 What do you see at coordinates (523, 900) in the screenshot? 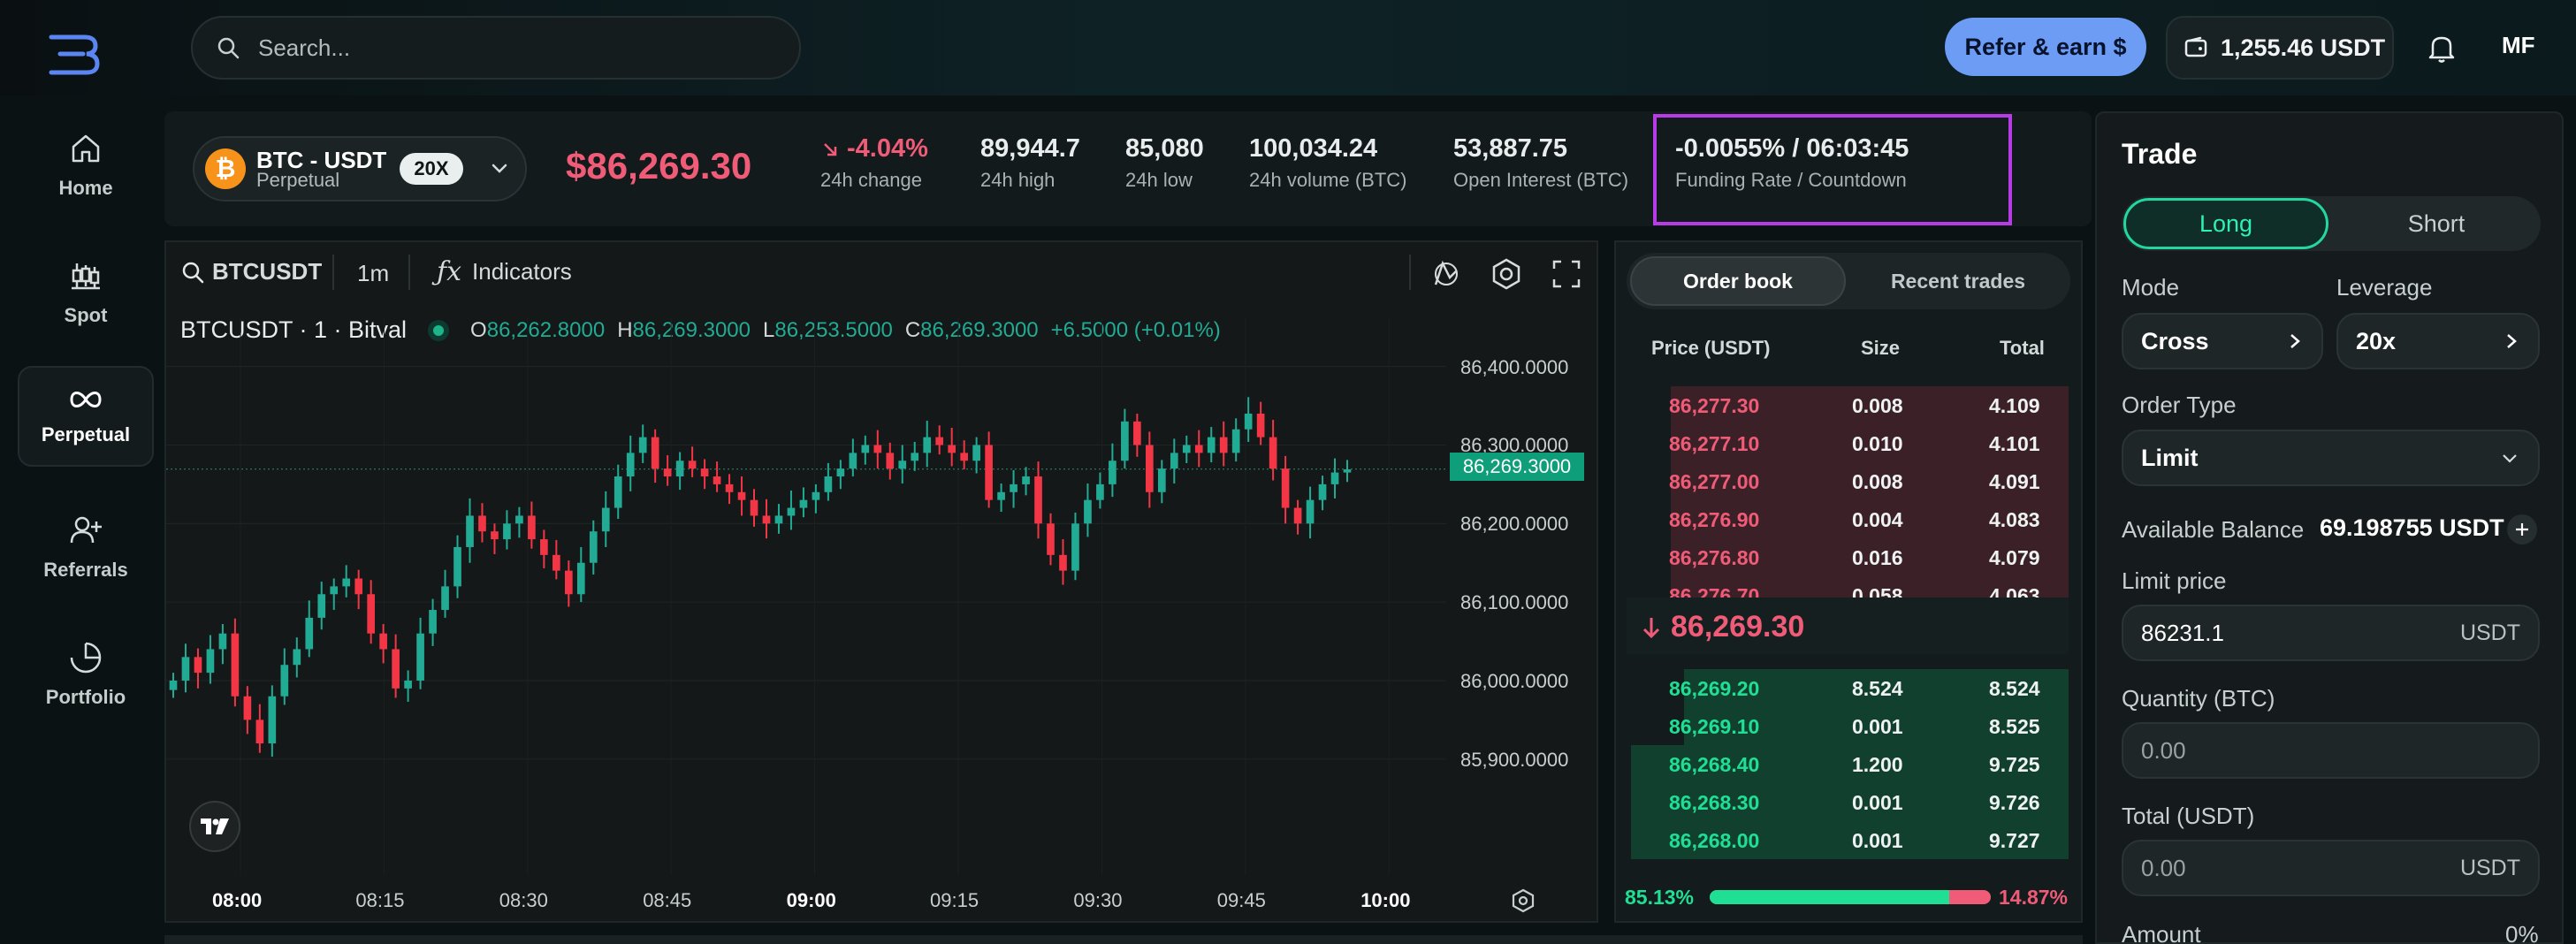
I see `x-axis-label: 08:30` at bounding box center [523, 900].